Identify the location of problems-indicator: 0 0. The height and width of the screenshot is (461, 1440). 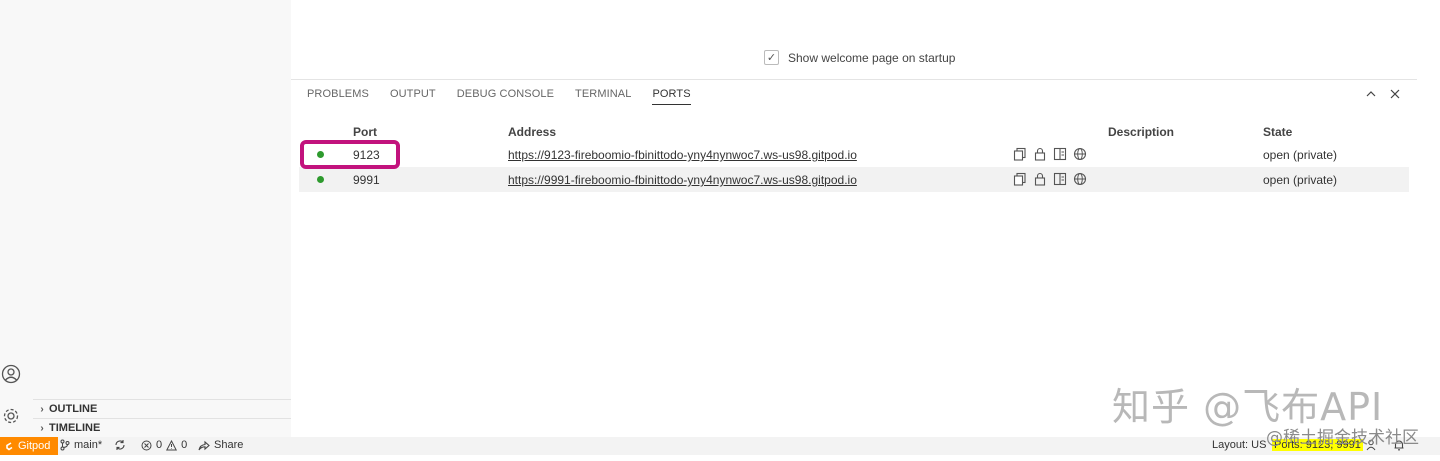
(164, 445).